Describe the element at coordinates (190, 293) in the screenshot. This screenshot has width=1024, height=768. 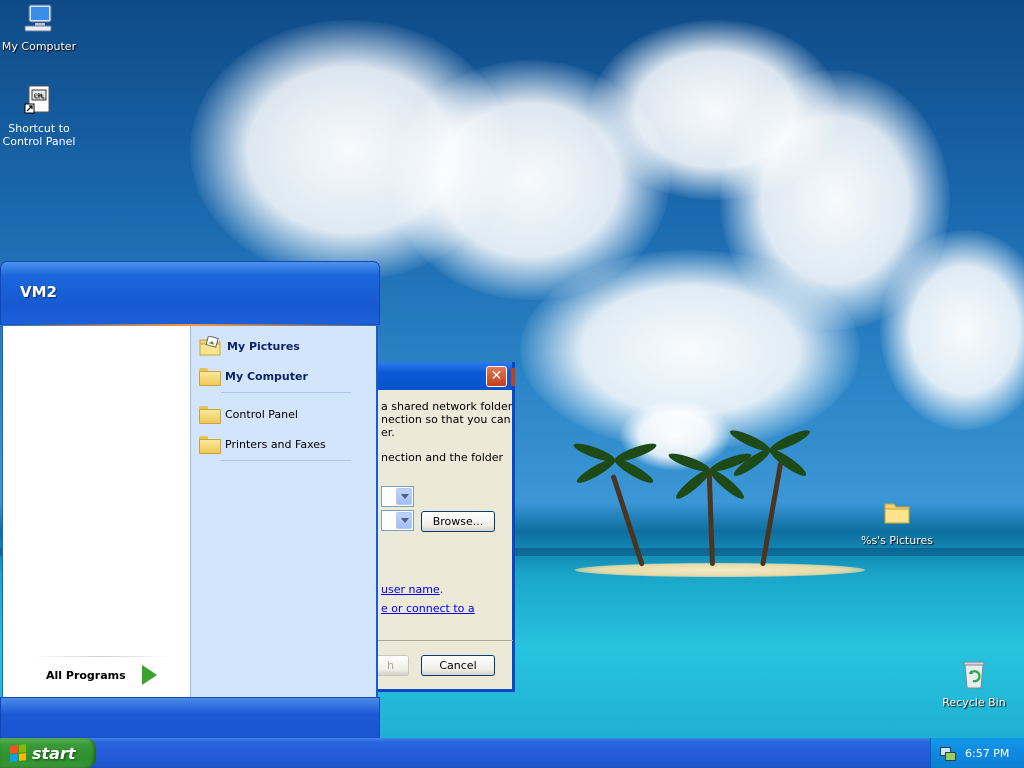
I see `start-menu-header: VM2` at that location.